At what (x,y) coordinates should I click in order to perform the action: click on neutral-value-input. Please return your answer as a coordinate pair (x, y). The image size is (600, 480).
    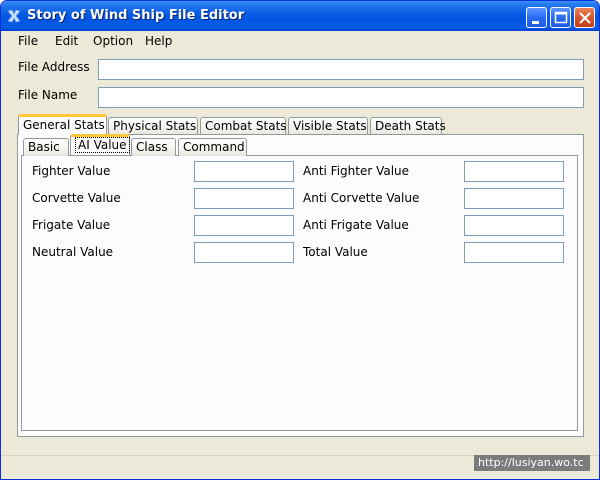
    Looking at the image, I should click on (244, 252).